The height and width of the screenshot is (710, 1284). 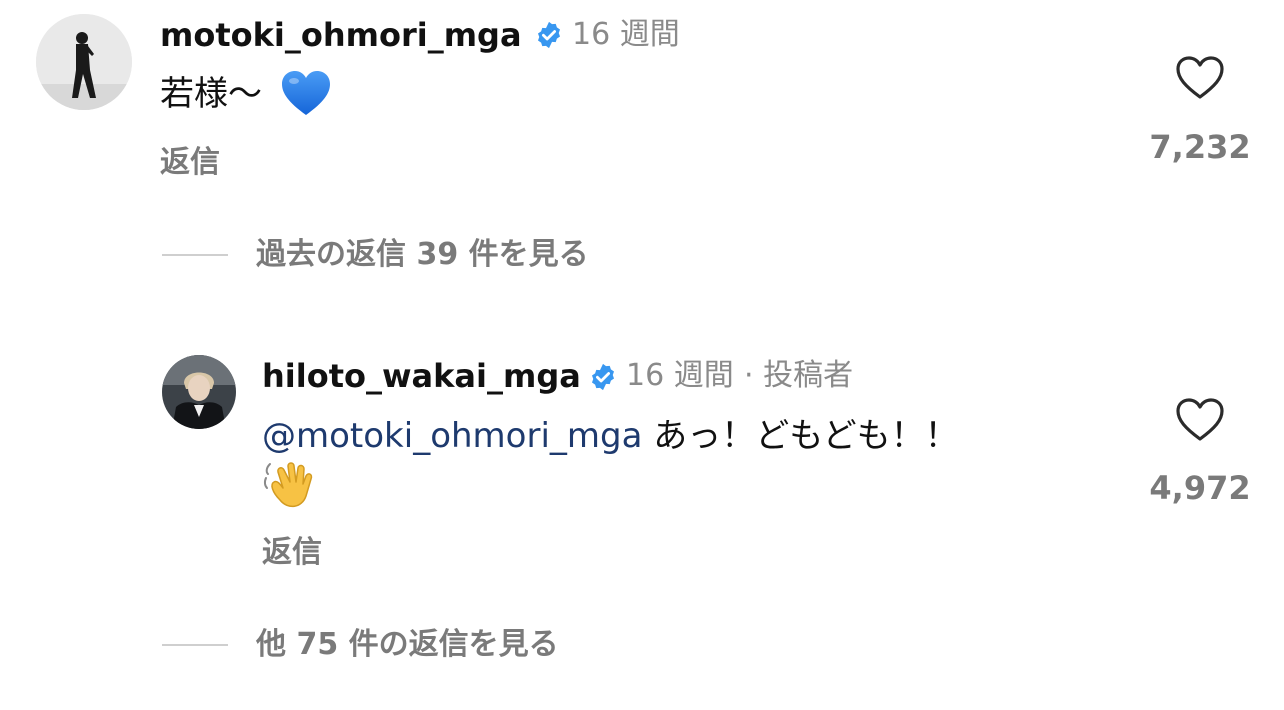 I want to click on comment-text: 若様〜, so click(x=211, y=94).